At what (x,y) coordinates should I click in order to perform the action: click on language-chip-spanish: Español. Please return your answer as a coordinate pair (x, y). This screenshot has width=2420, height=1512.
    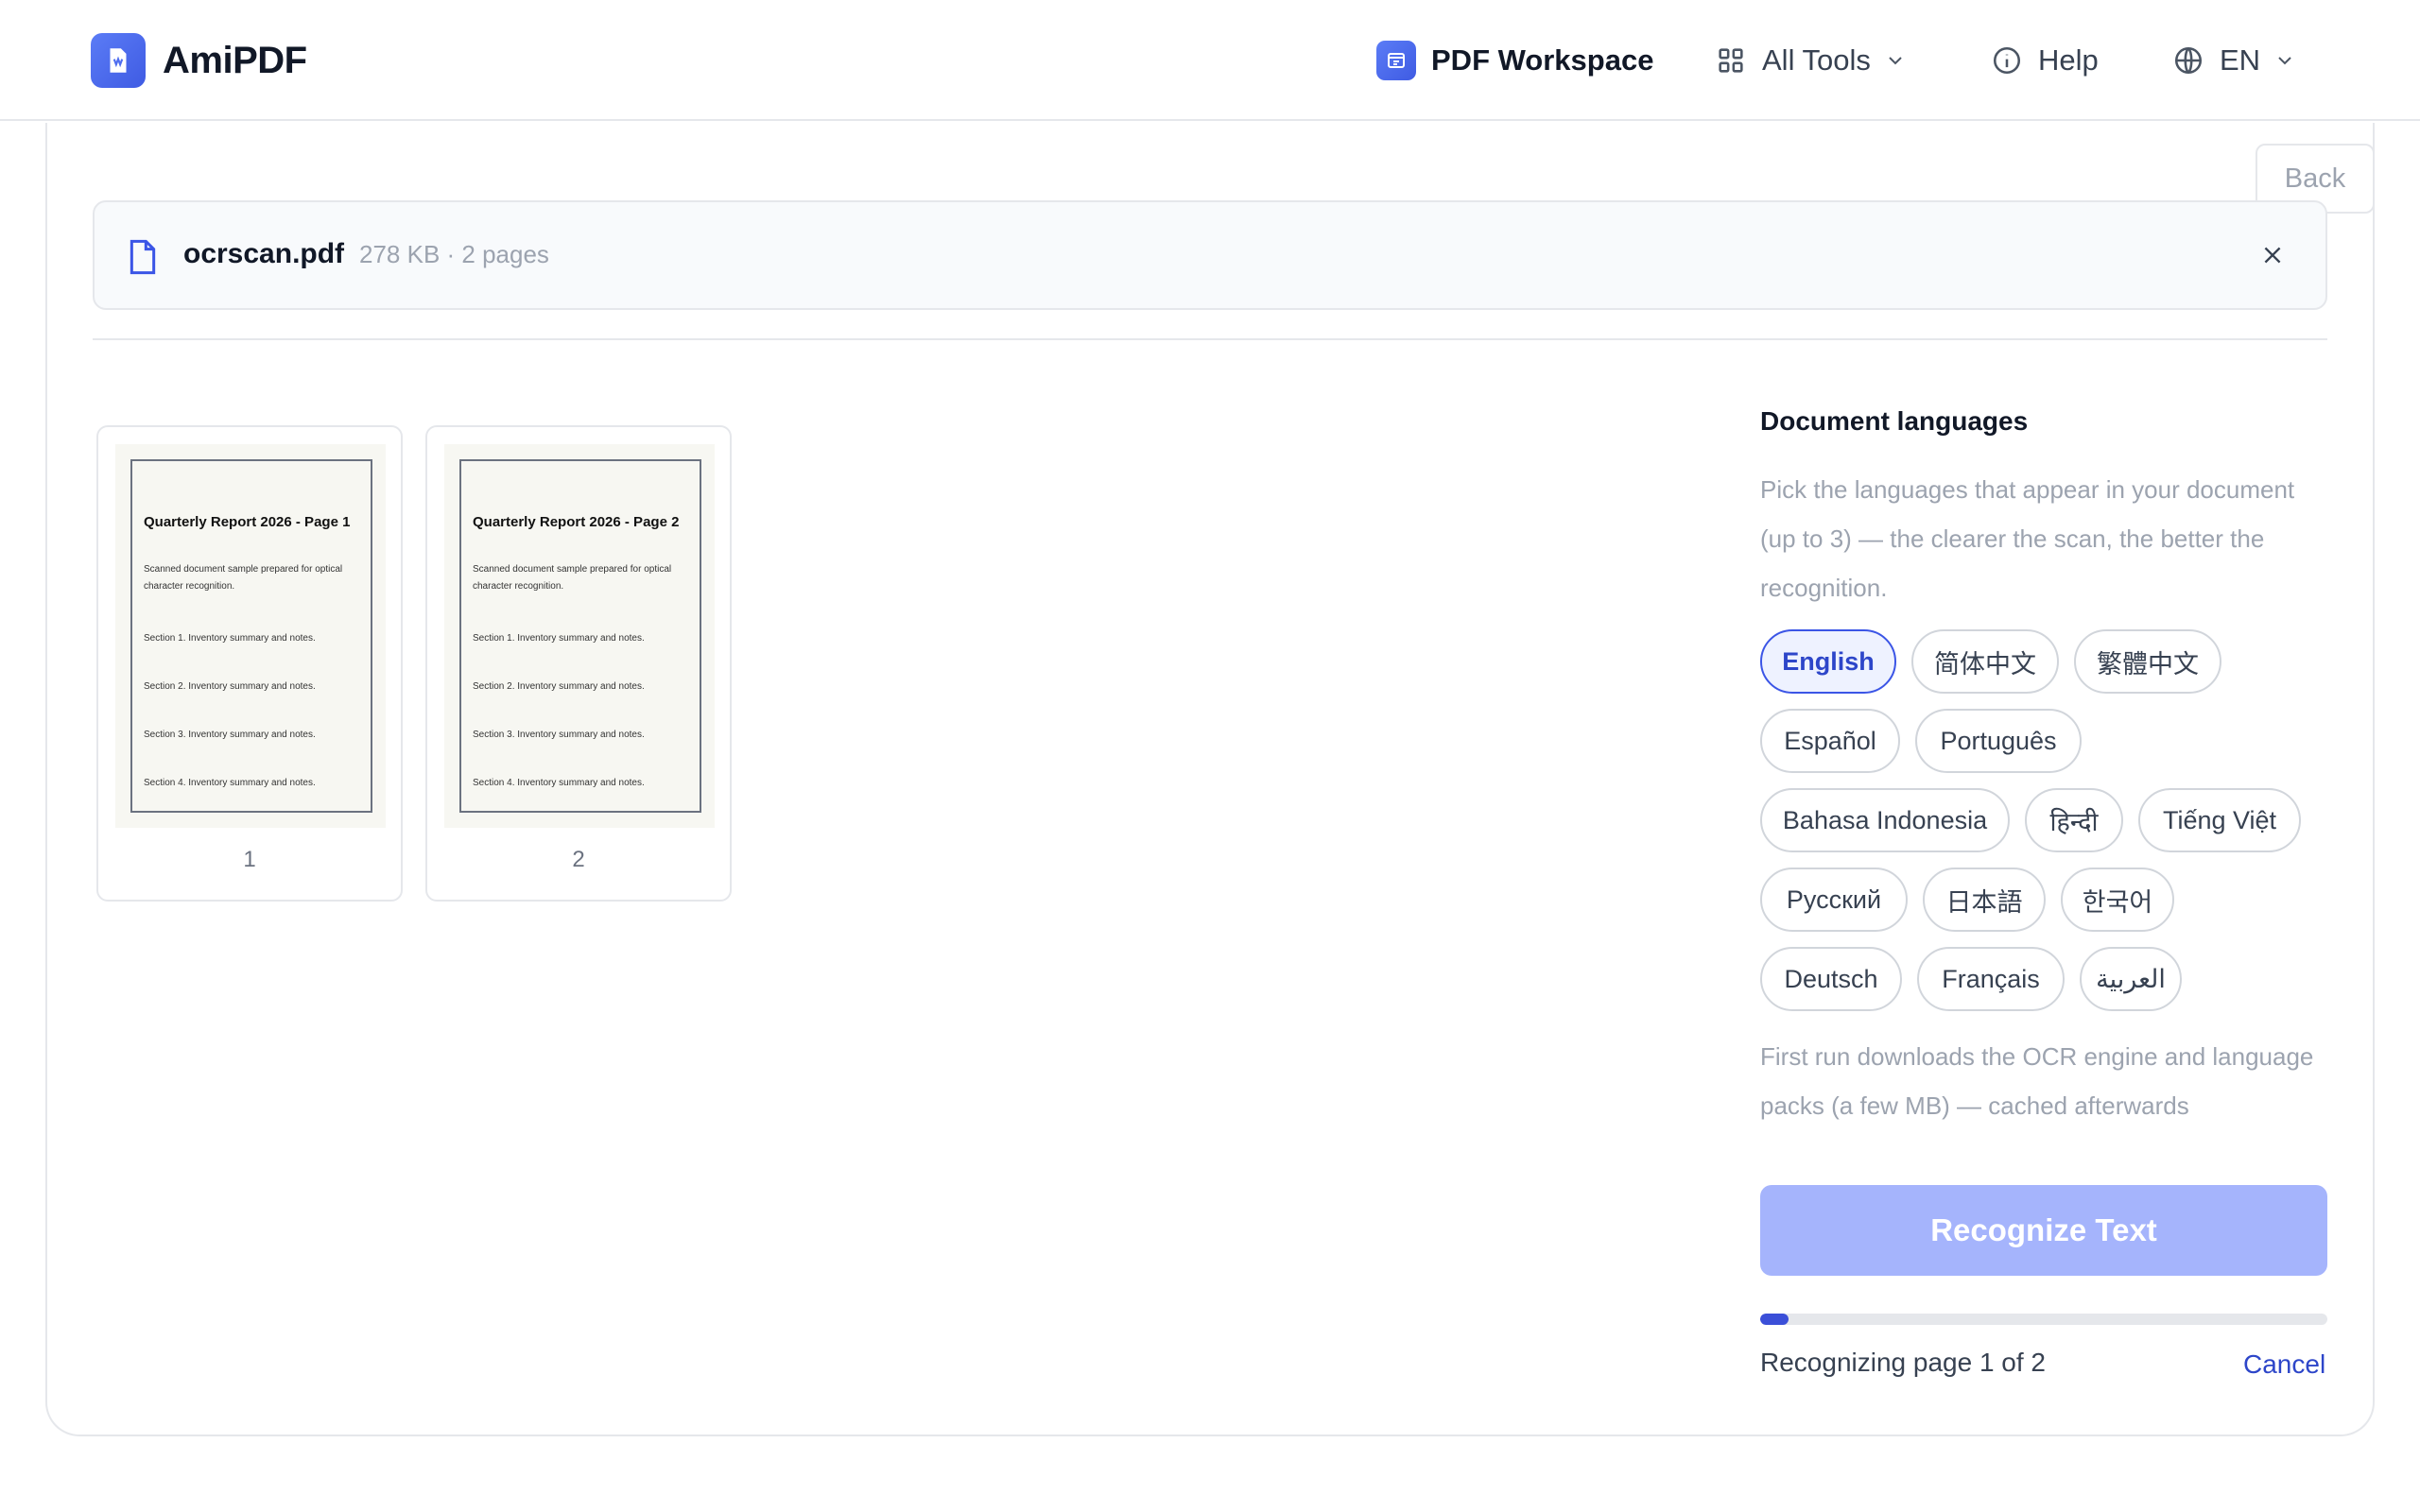
    Looking at the image, I should click on (1830, 741).